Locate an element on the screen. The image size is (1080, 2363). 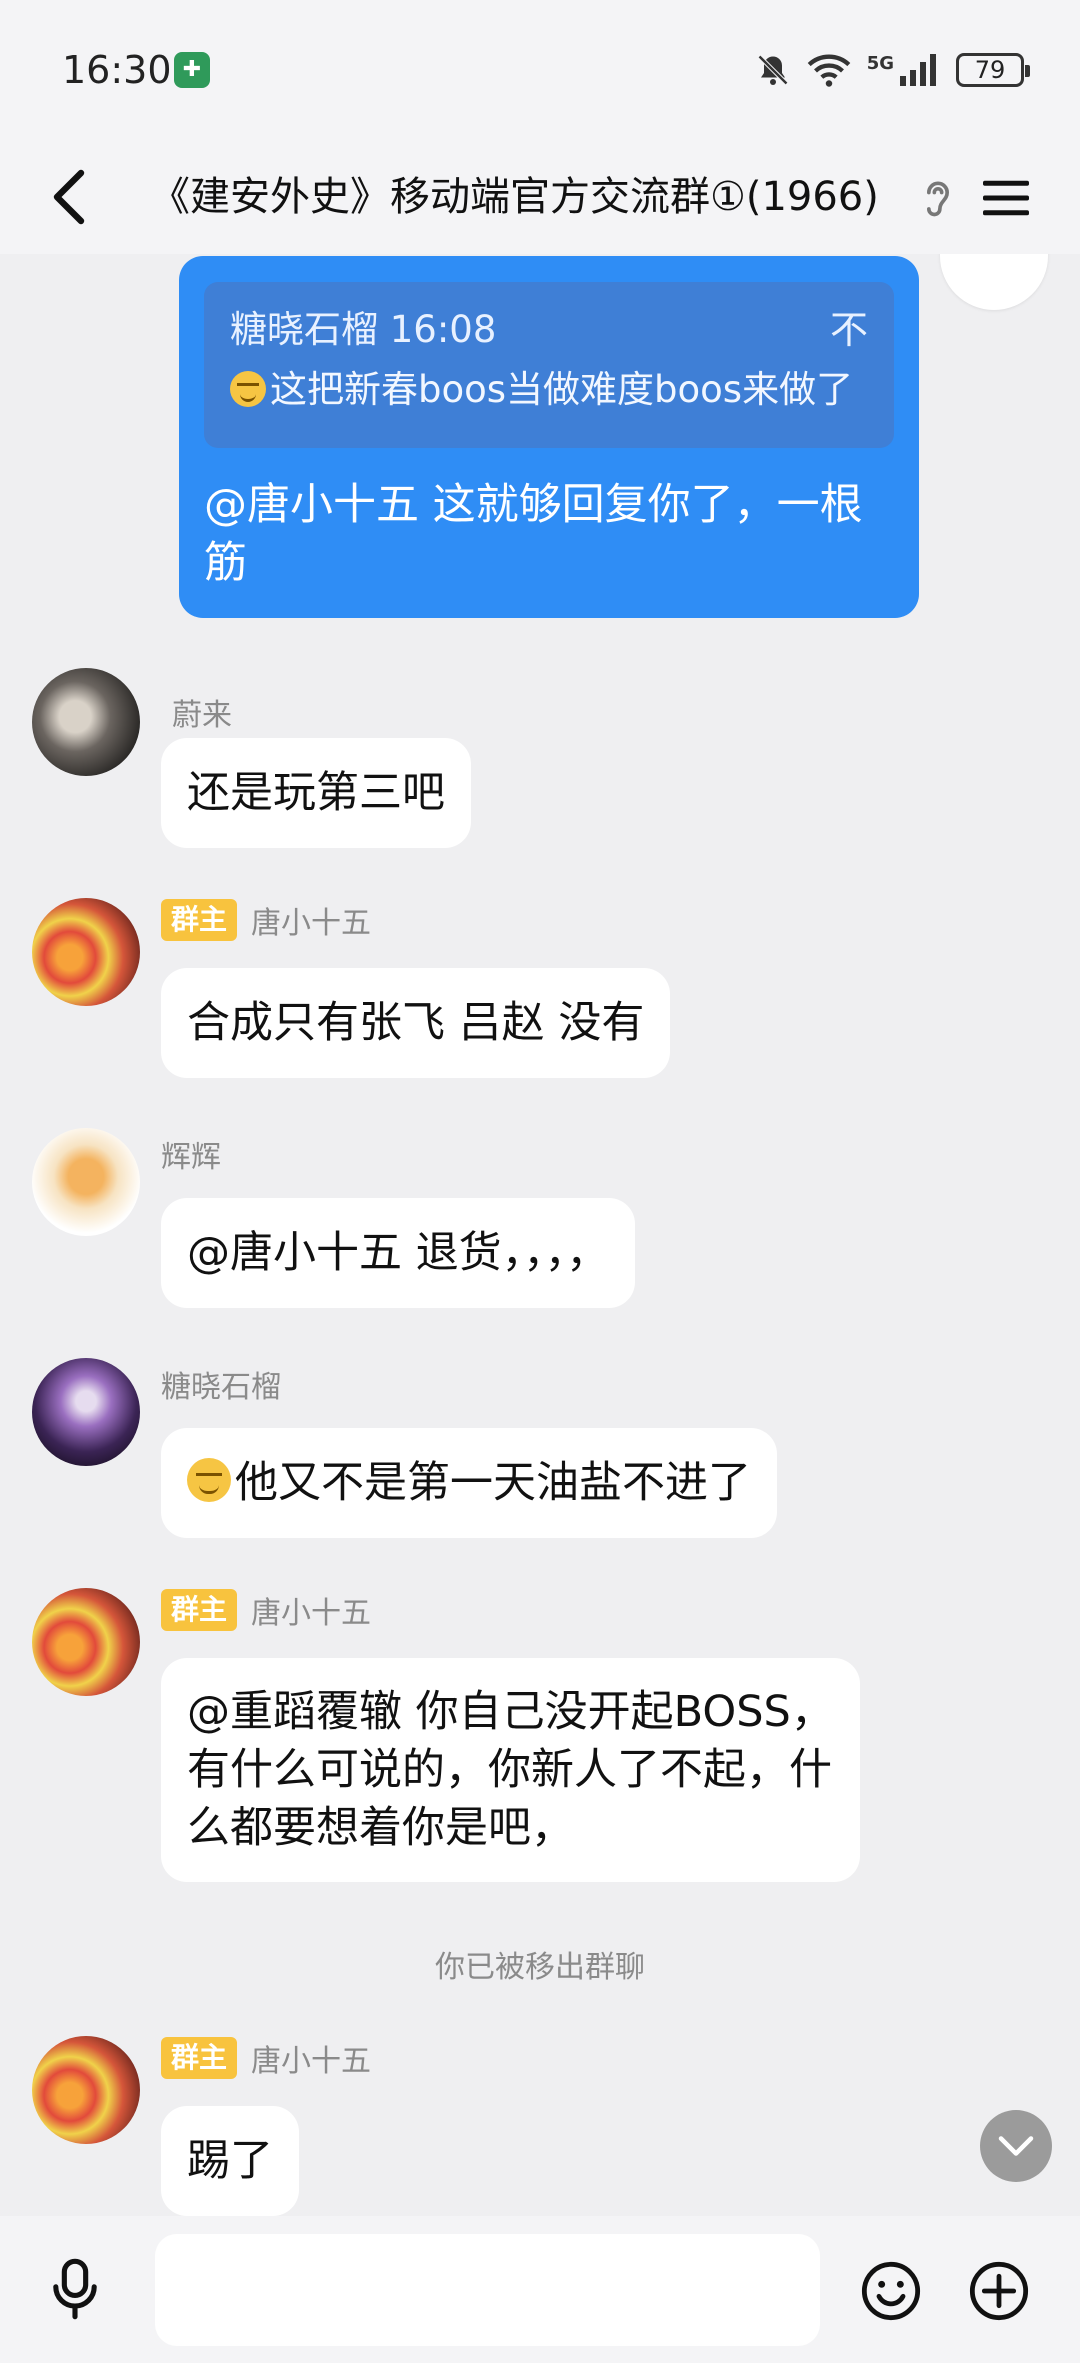
message-bubble: 踢了 is located at coordinates (230, 2161).